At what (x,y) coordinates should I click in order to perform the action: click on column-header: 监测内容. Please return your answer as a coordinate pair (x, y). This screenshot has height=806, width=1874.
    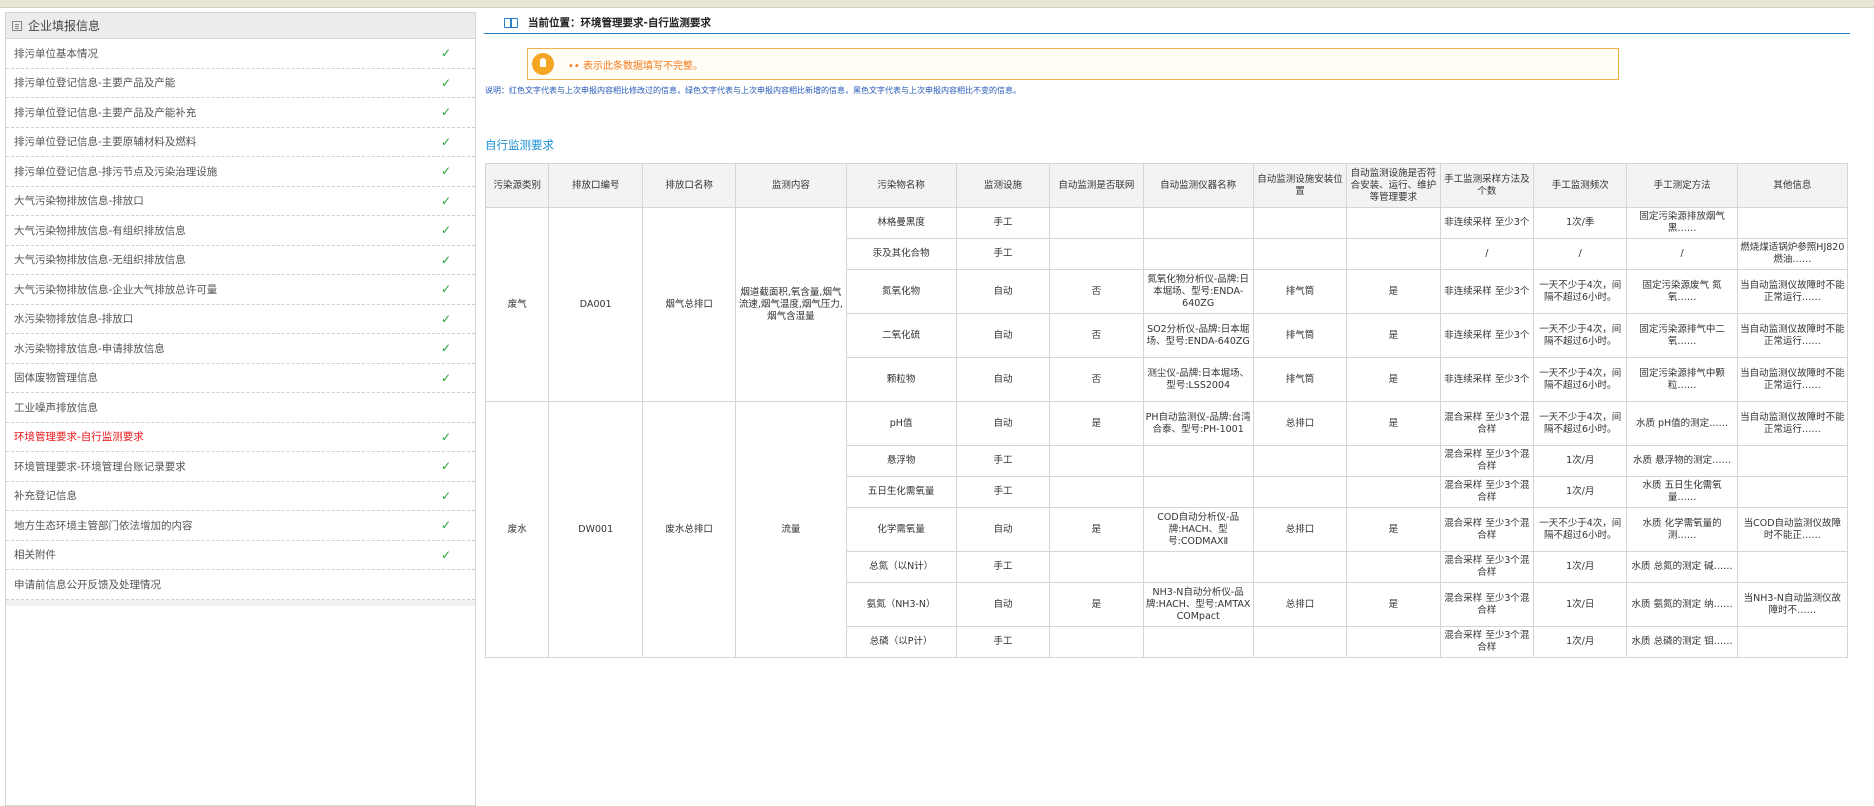
    Looking at the image, I should click on (791, 185).